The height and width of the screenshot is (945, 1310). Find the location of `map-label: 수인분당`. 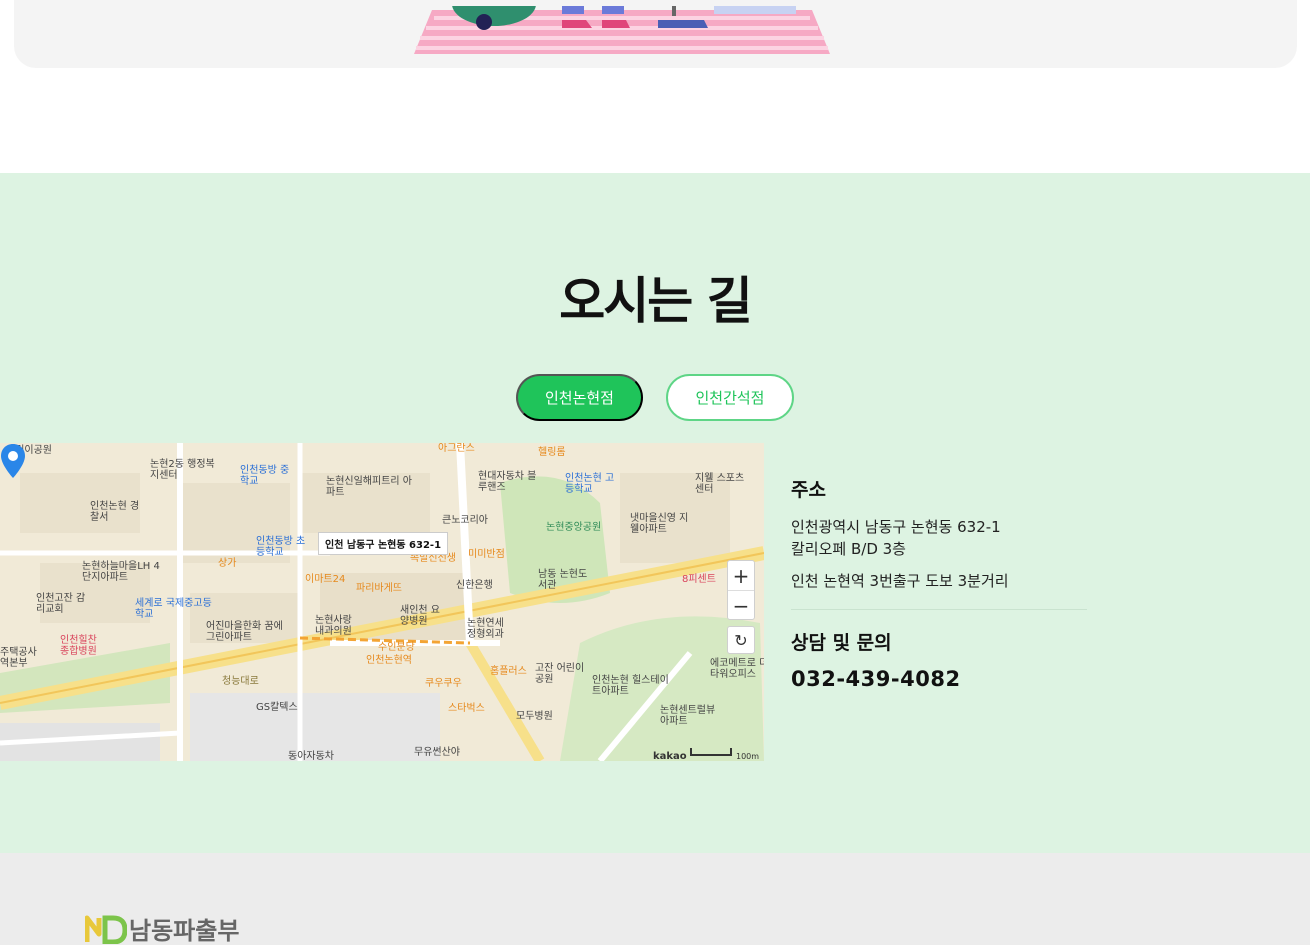

map-label: 수인분당 is located at coordinates (396, 647).